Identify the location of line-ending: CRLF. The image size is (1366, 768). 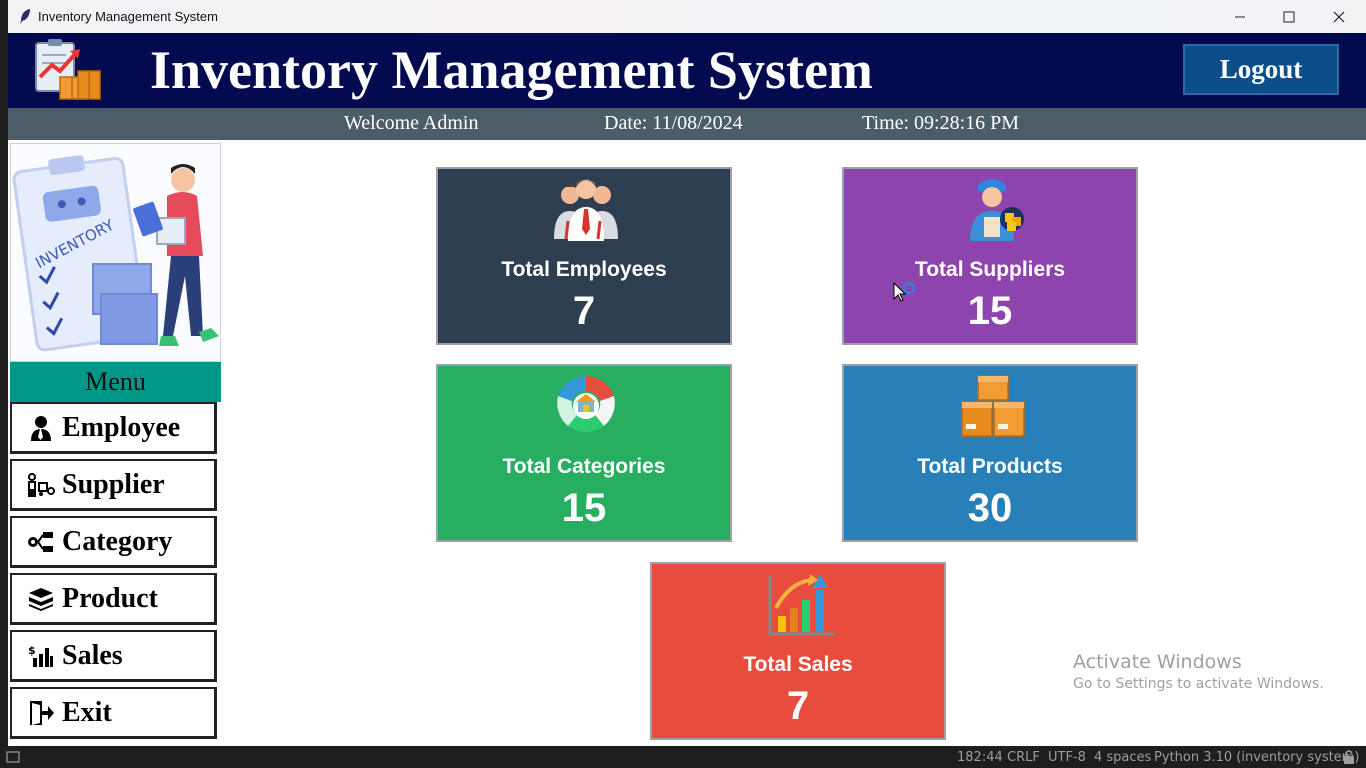
(1023, 757).